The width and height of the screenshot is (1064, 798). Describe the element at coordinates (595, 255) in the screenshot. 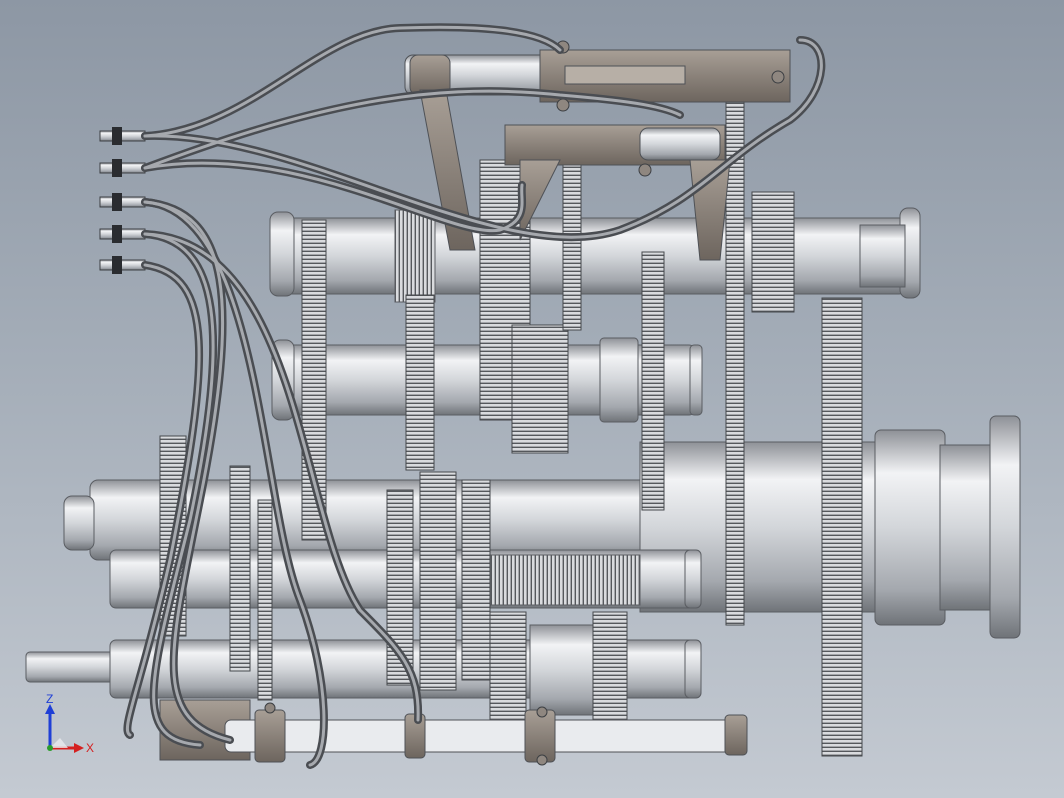

I see `upper-shaft` at that location.